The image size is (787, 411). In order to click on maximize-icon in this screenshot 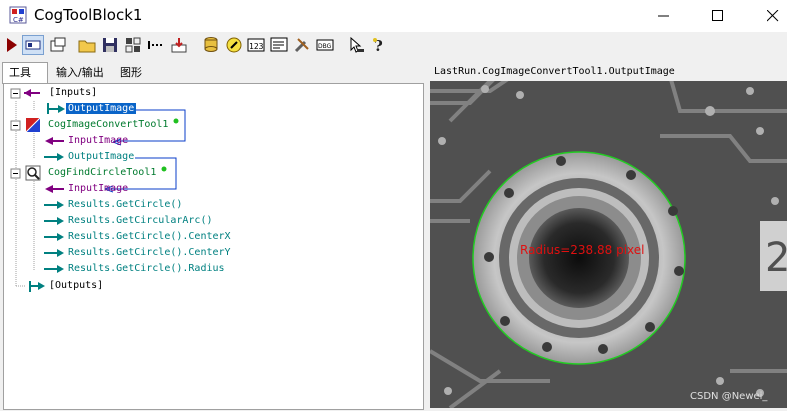, I will do `click(717, 15)`.